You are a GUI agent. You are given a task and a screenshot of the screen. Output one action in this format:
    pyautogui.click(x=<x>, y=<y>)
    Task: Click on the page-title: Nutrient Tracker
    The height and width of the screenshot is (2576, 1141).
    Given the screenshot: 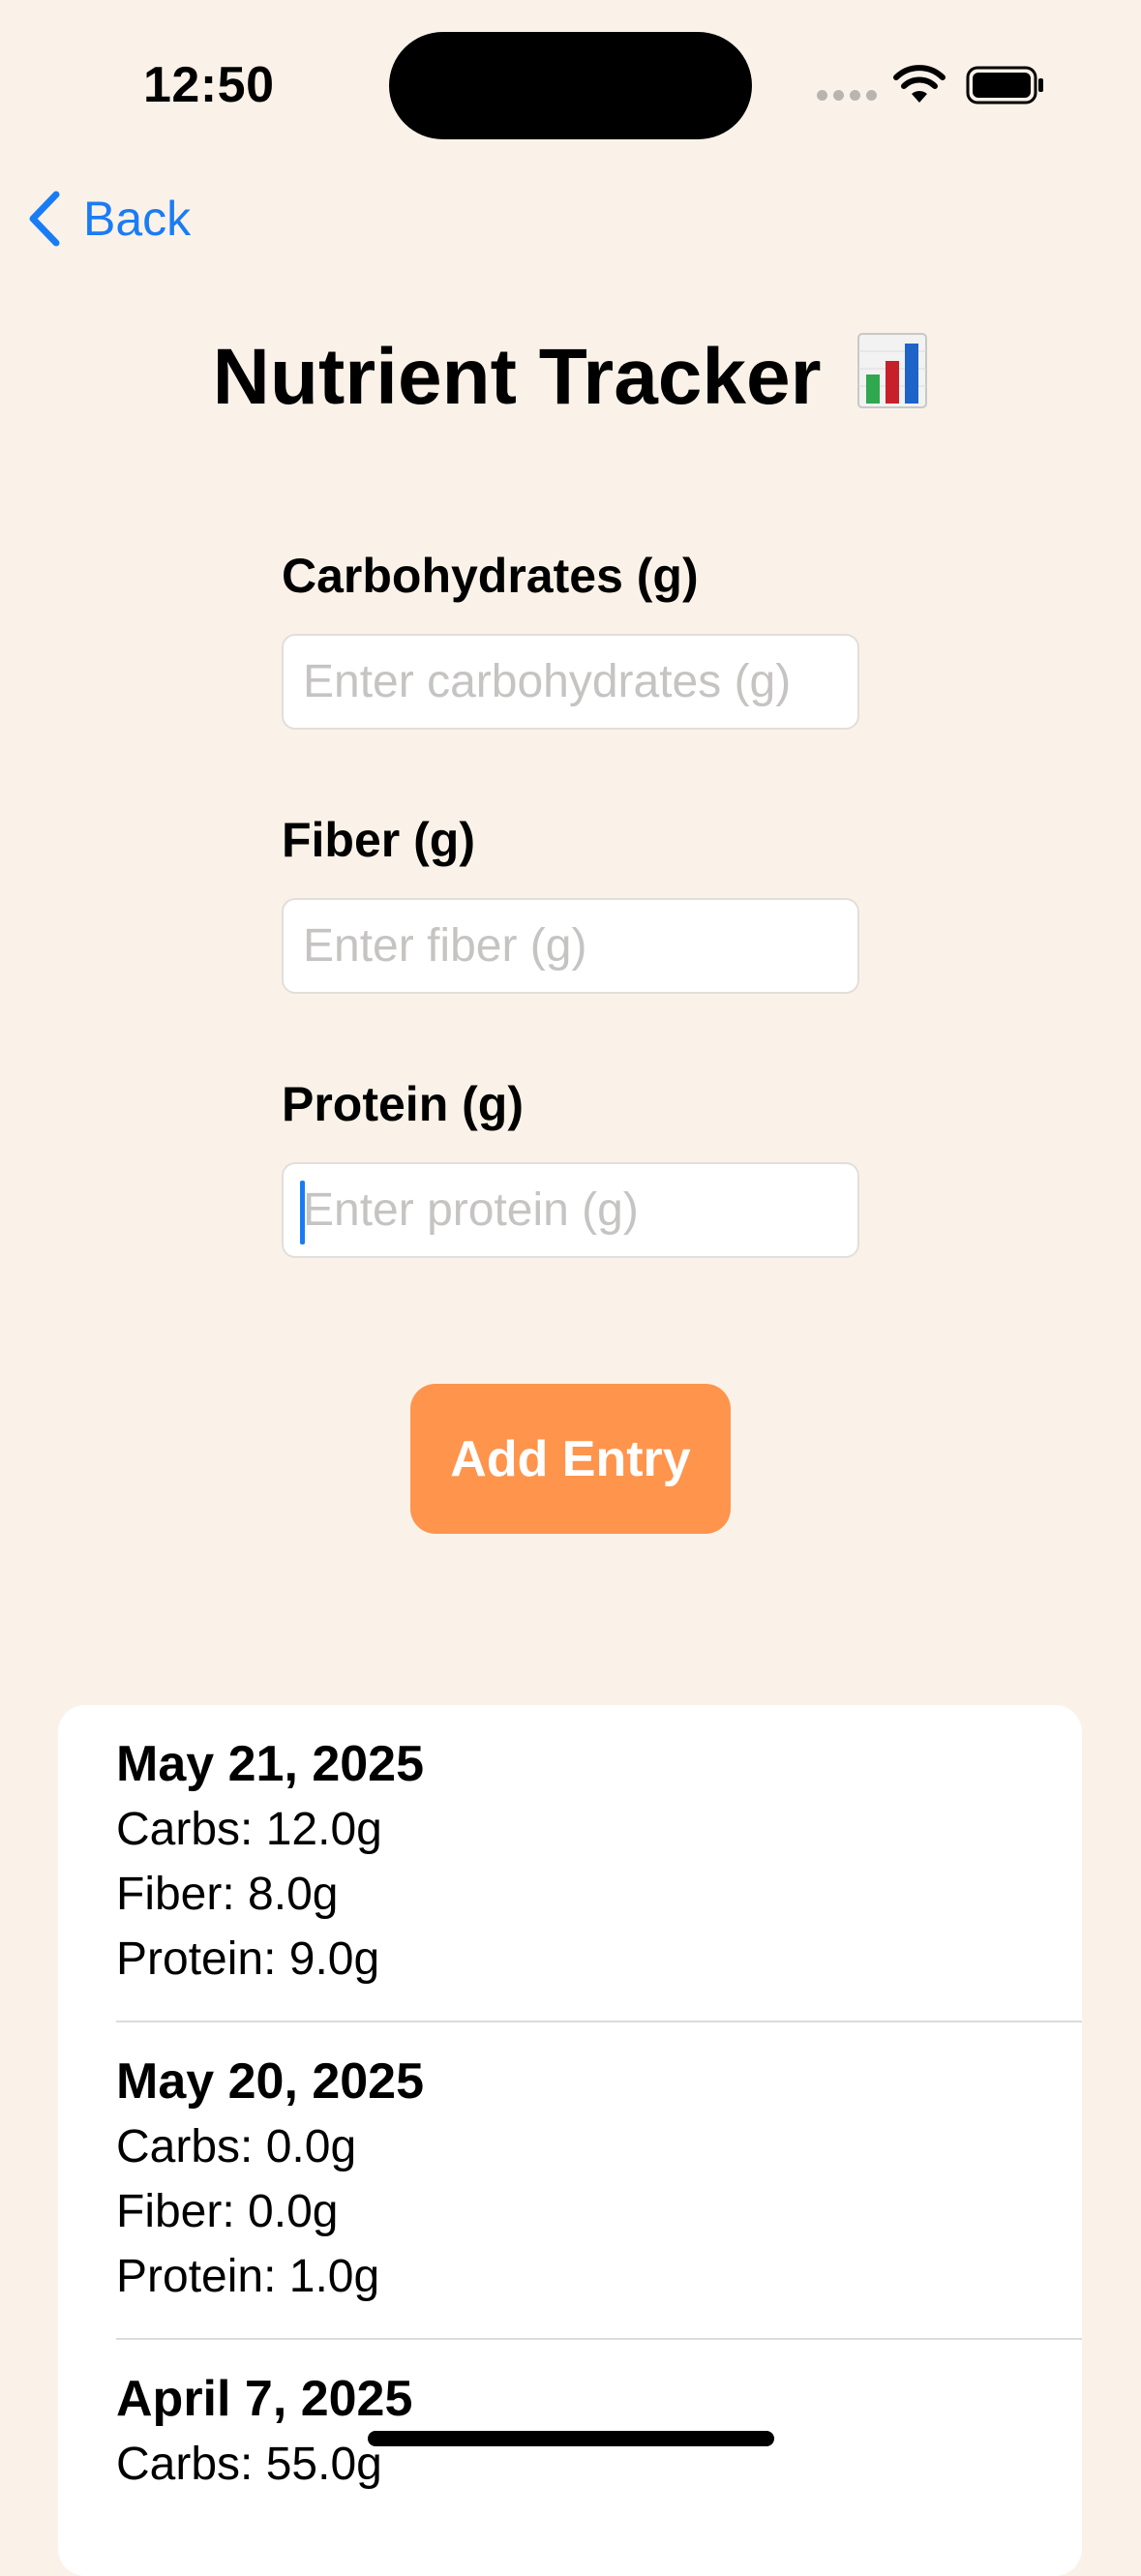 What is the action you would take?
    pyautogui.click(x=570, y=377)
    